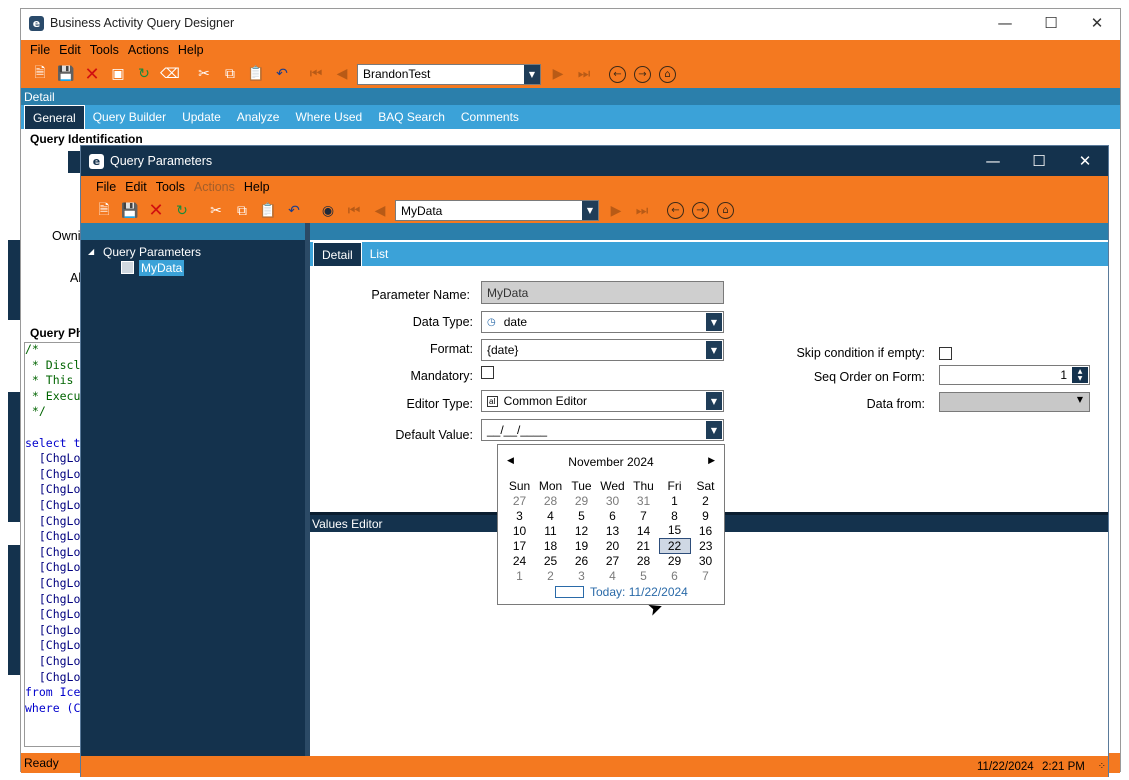 The image size is (1129, 780). Describe the element at coordinates (612, 500) in the screenshot. I see `calendar-day: 30` at that location.